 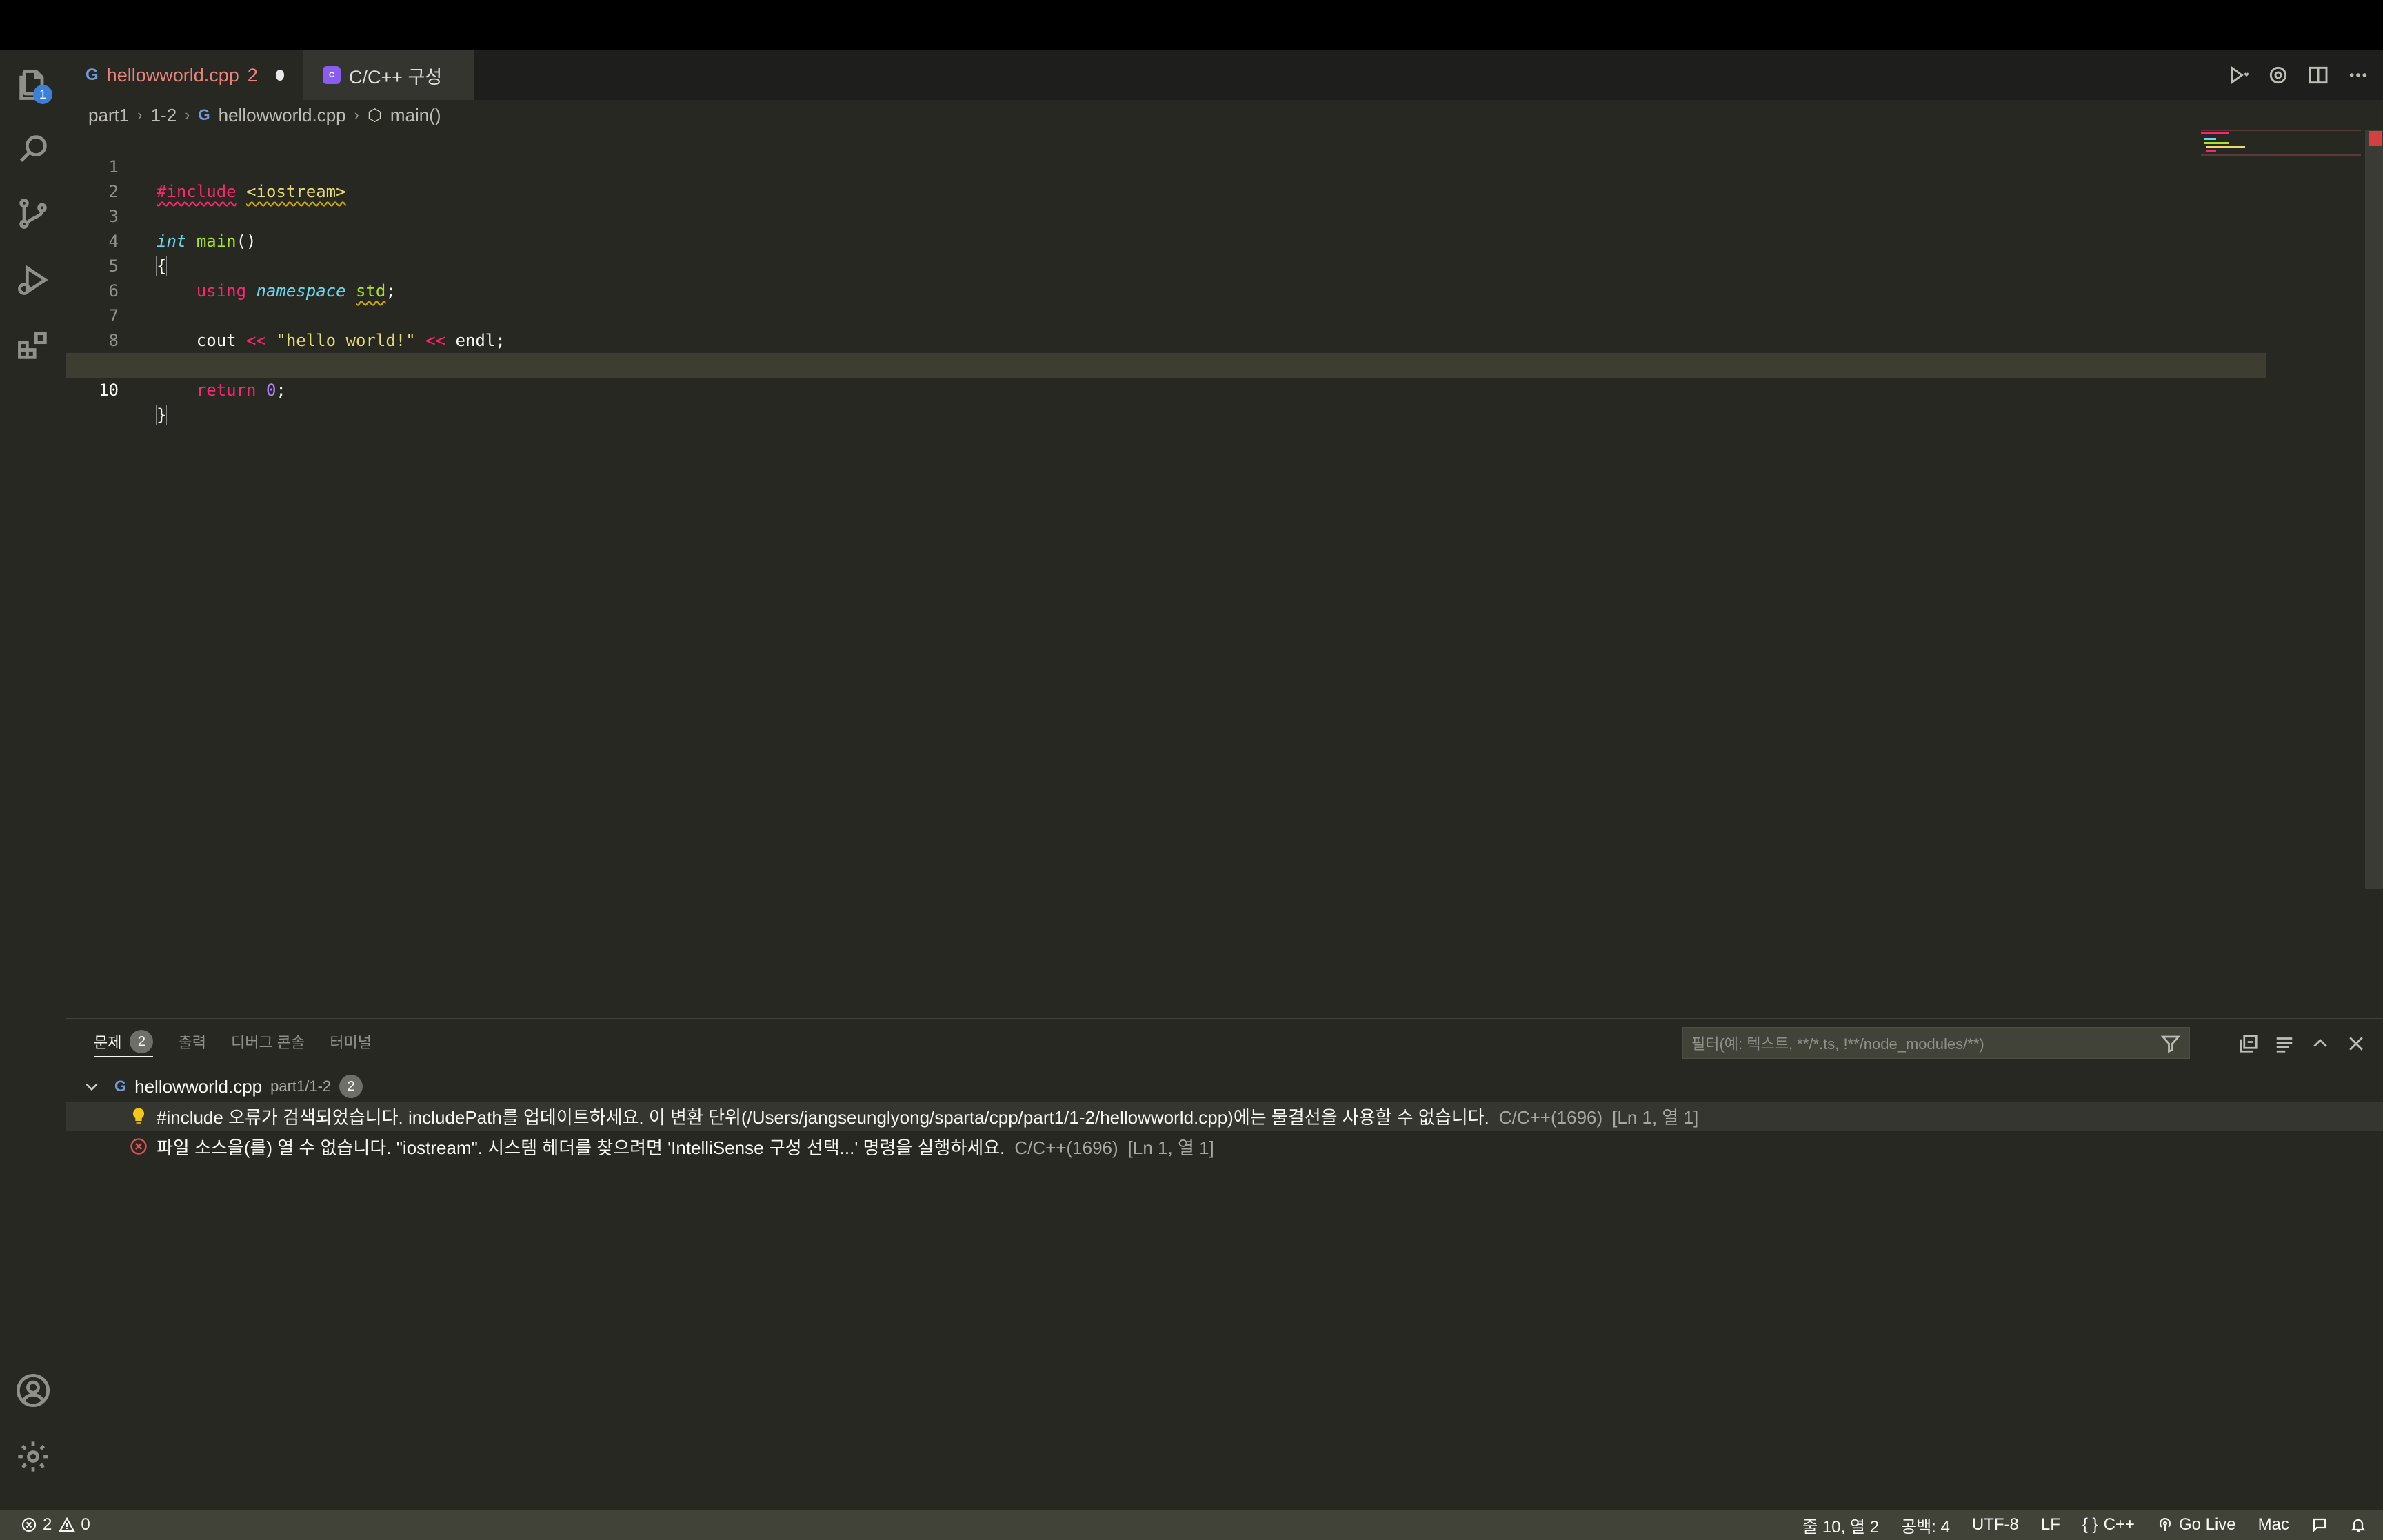 I want to click on run-debug-icon, so click(x=33, y=280).